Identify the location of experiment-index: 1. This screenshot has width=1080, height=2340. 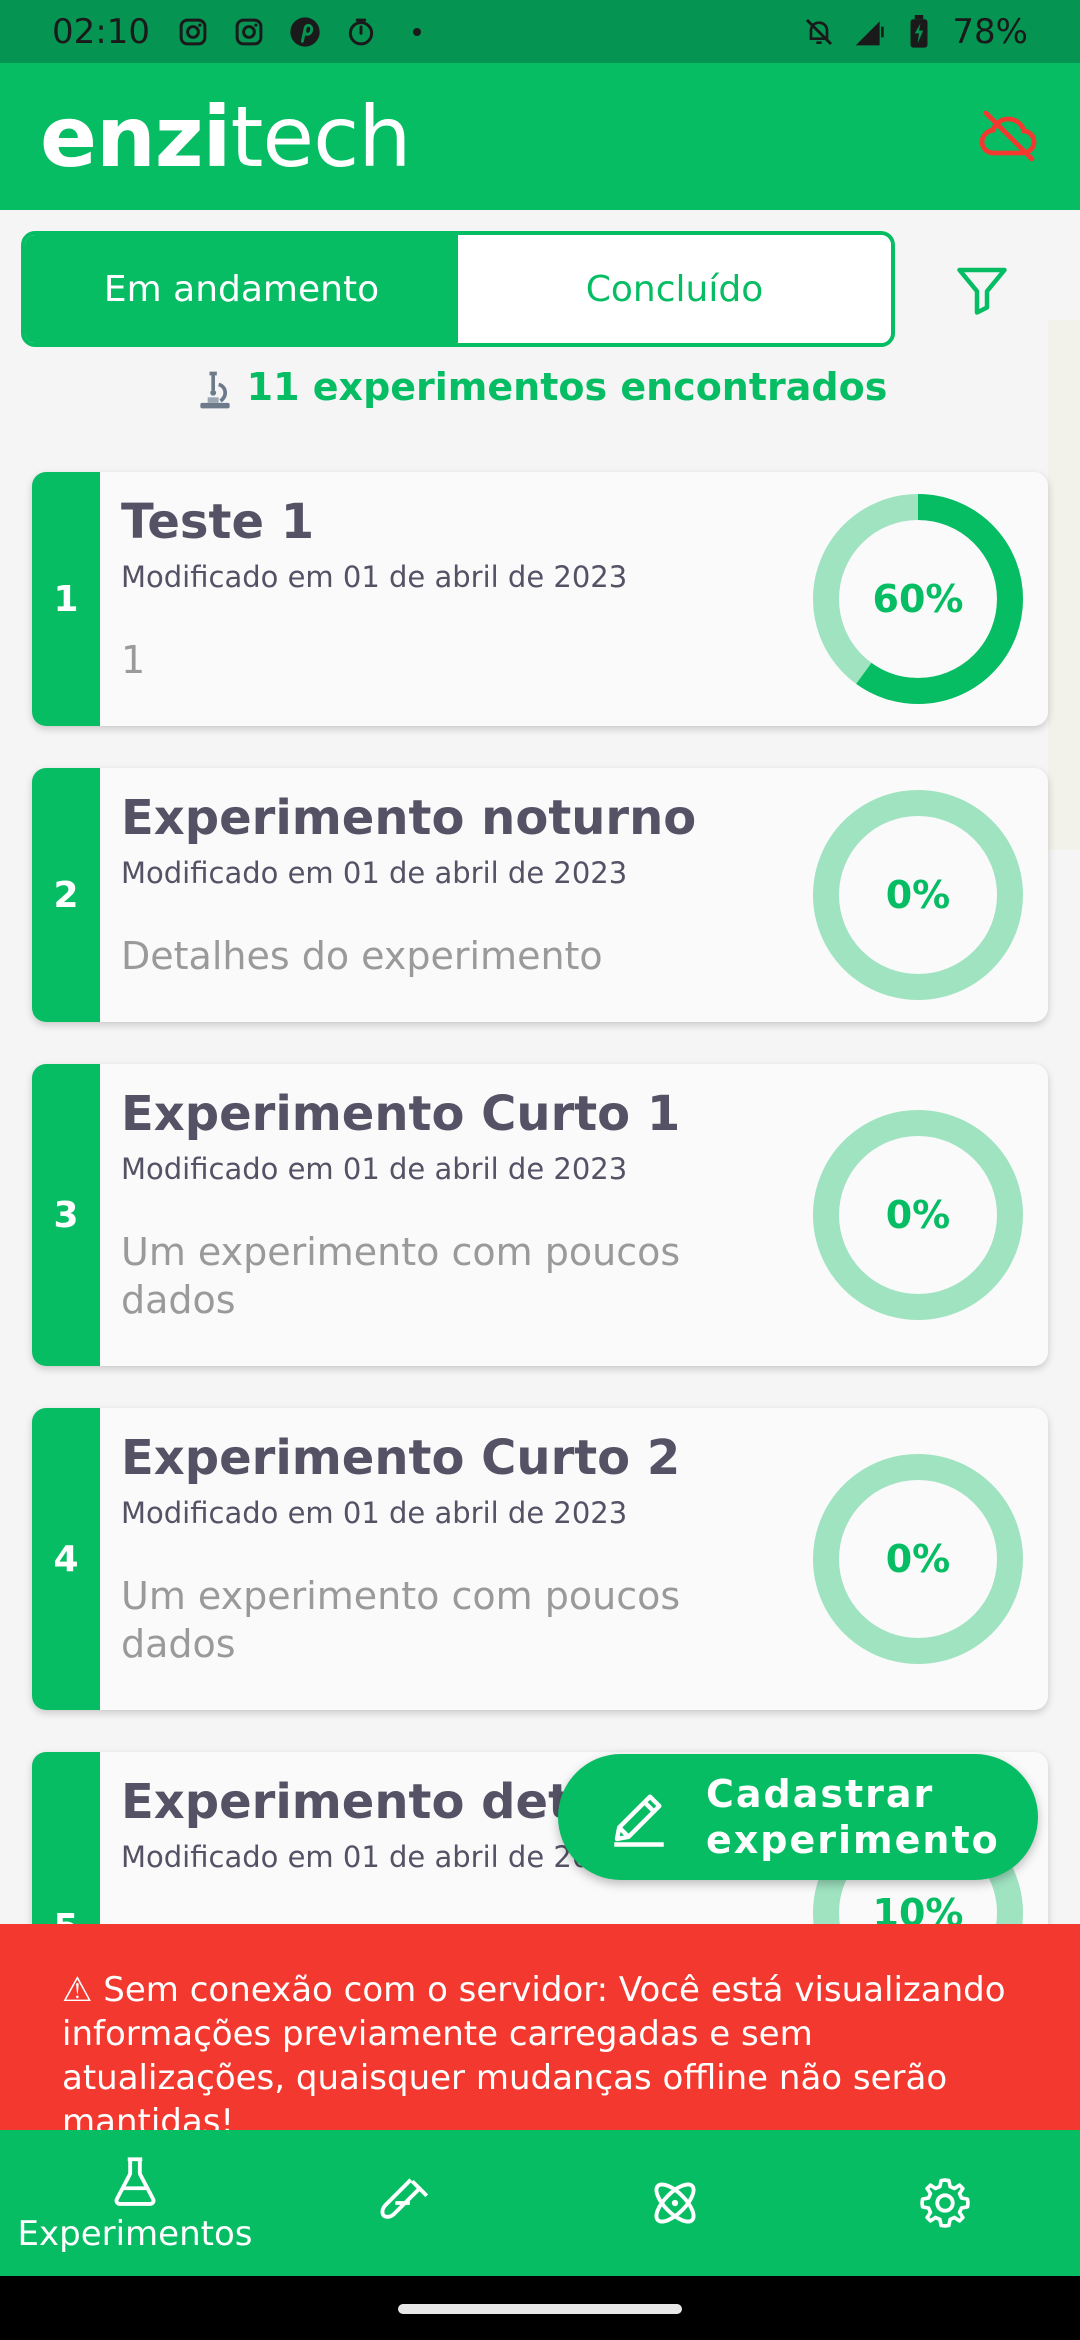
(66, 599).